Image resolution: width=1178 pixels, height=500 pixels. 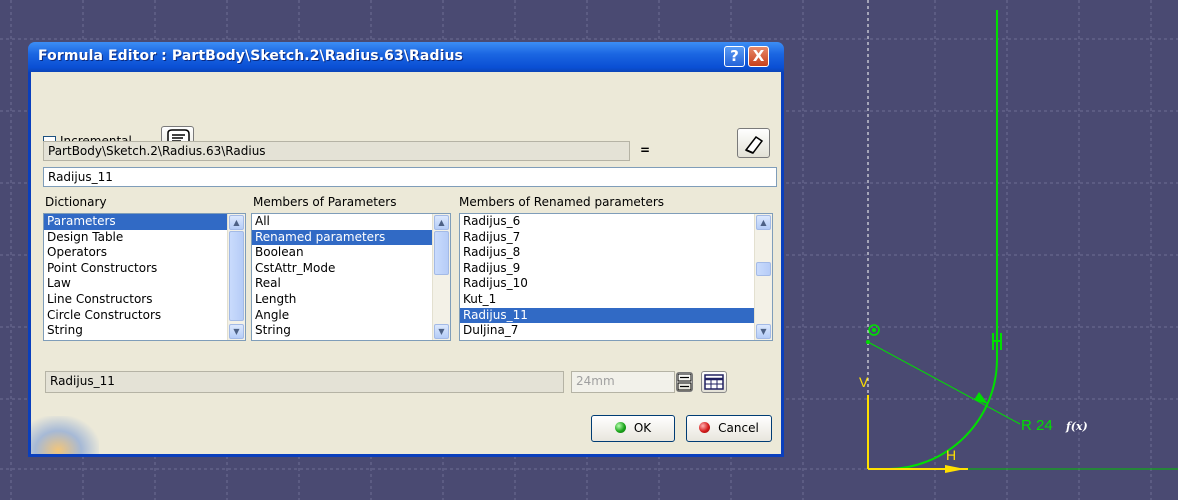 I want to click on list-item: Radijus_8, so click(x=616, y=253).